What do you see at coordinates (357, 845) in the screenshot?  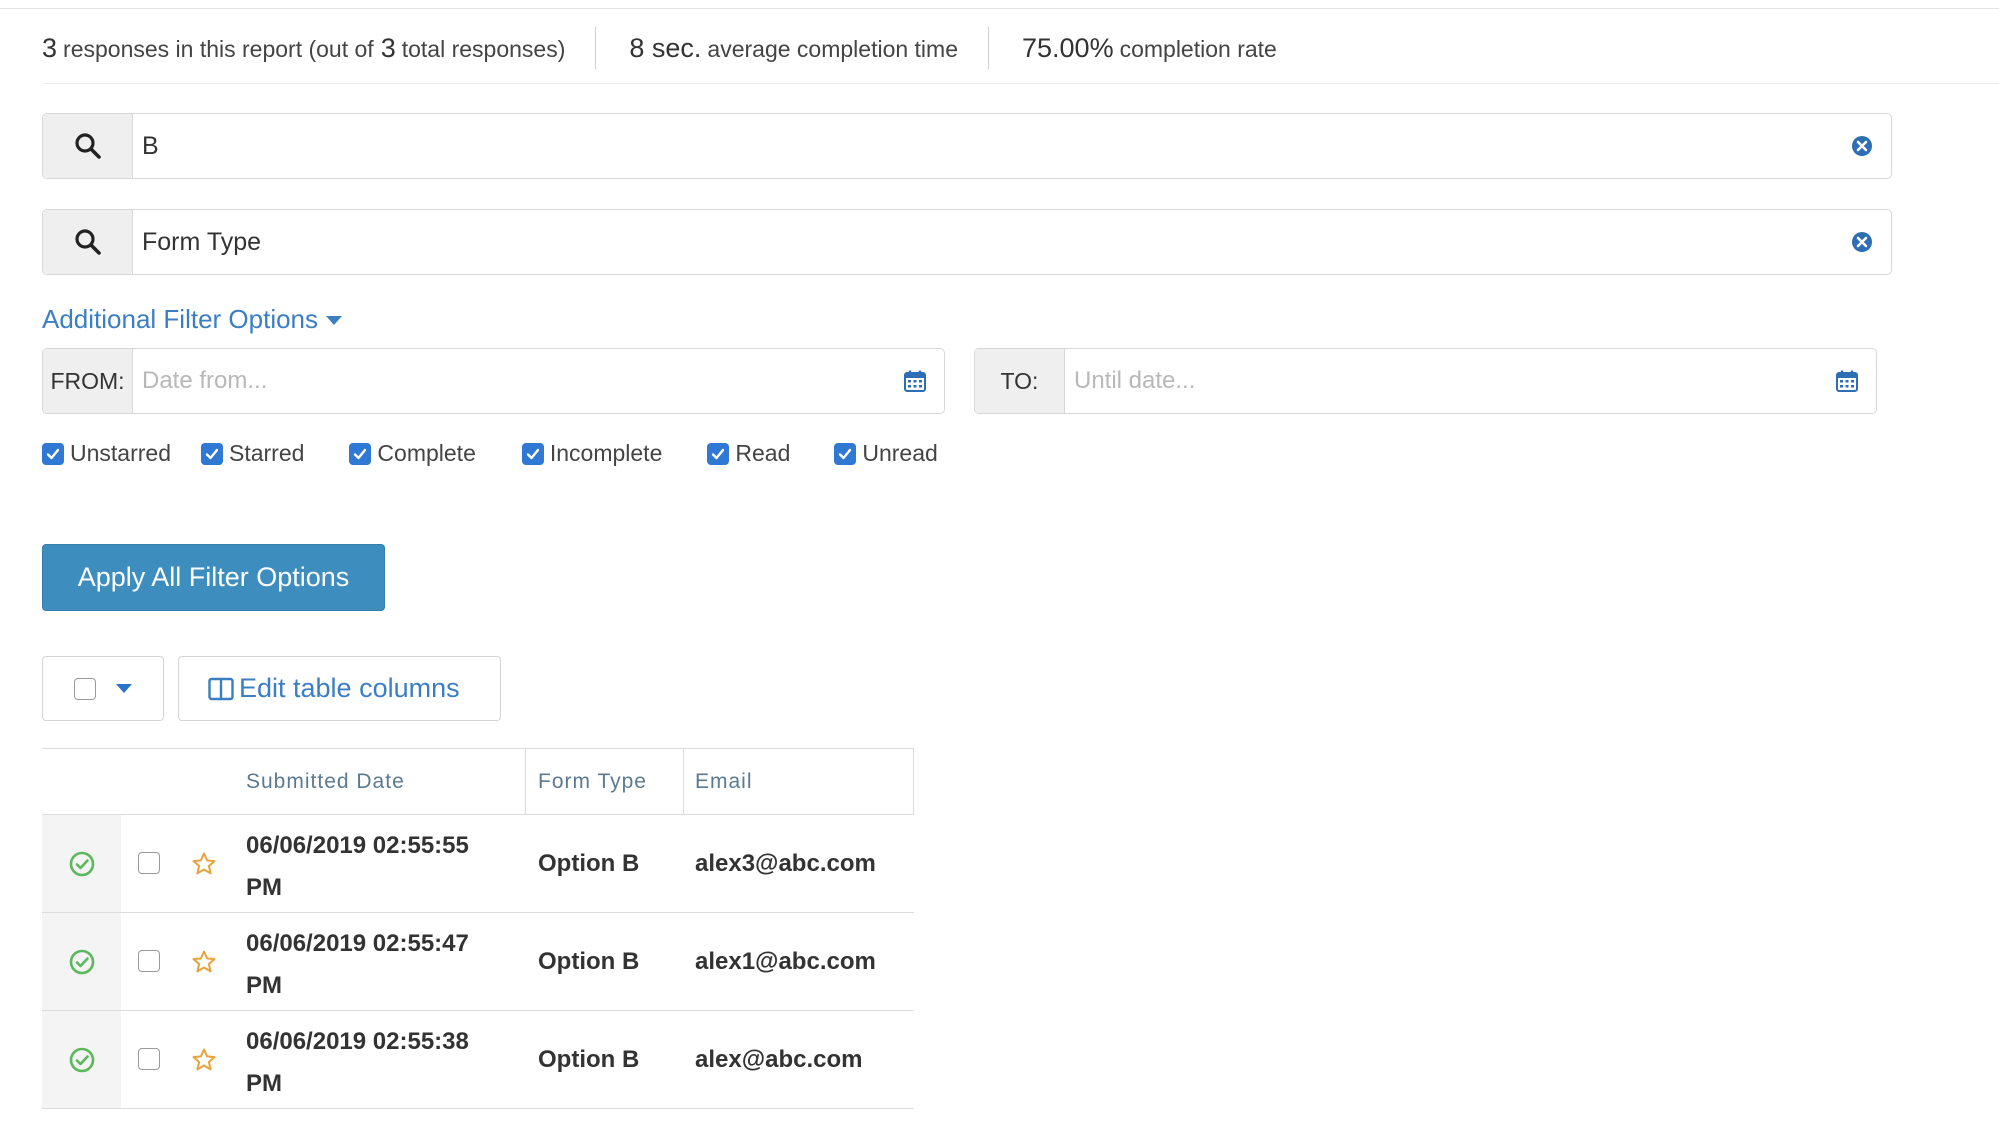 I see `submitted-date-line: 06/06/2019 02:55:55` at bounding box center [357, 845].